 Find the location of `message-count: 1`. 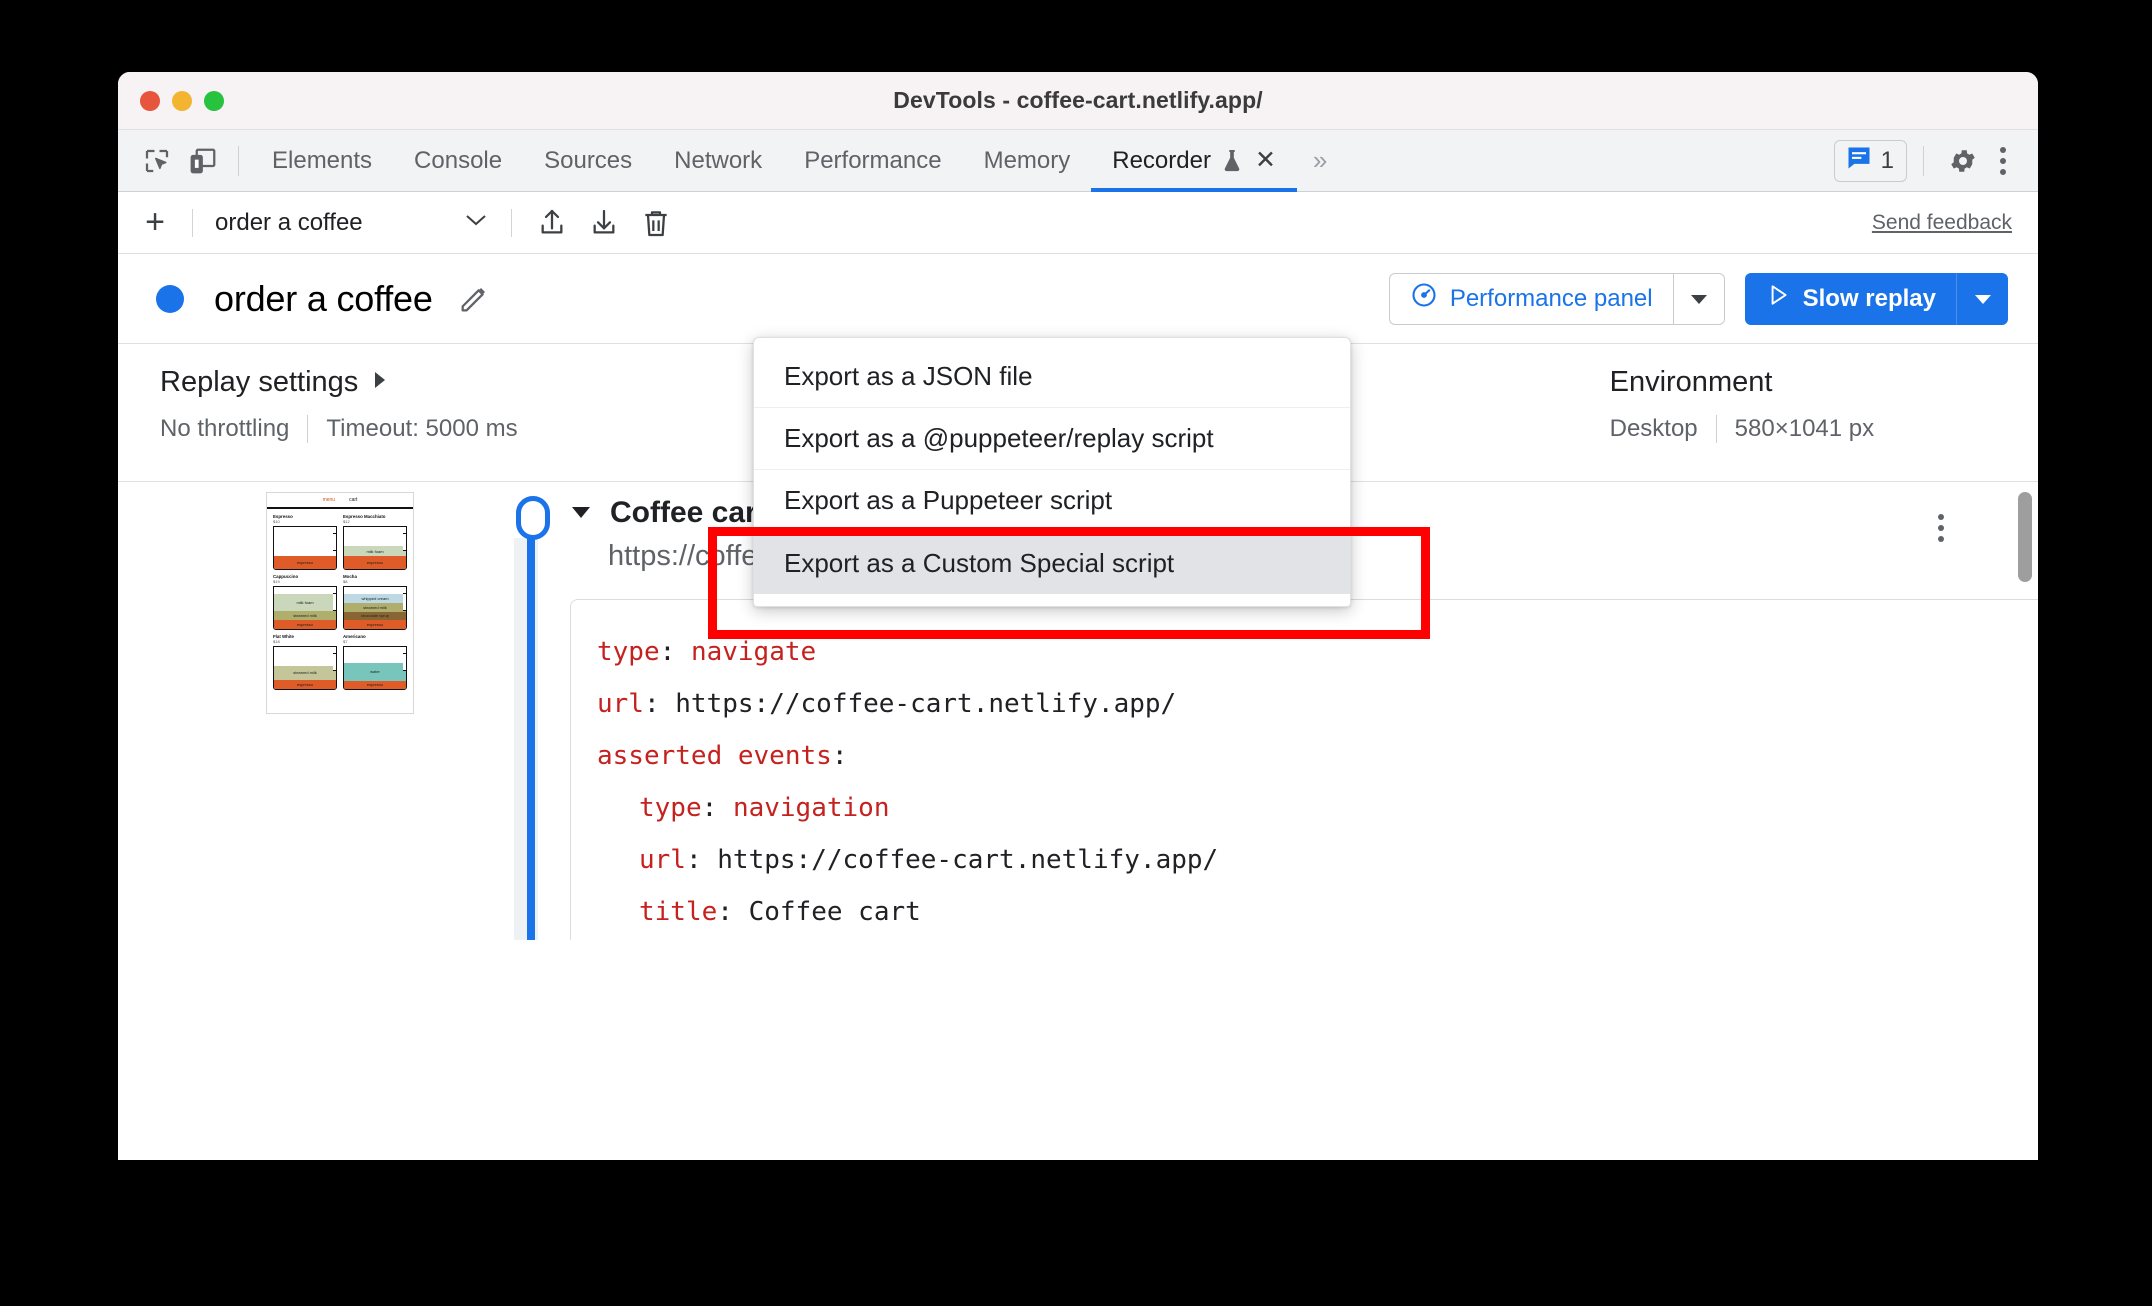

message-count: 1 is located at coordinates (1887, 160).